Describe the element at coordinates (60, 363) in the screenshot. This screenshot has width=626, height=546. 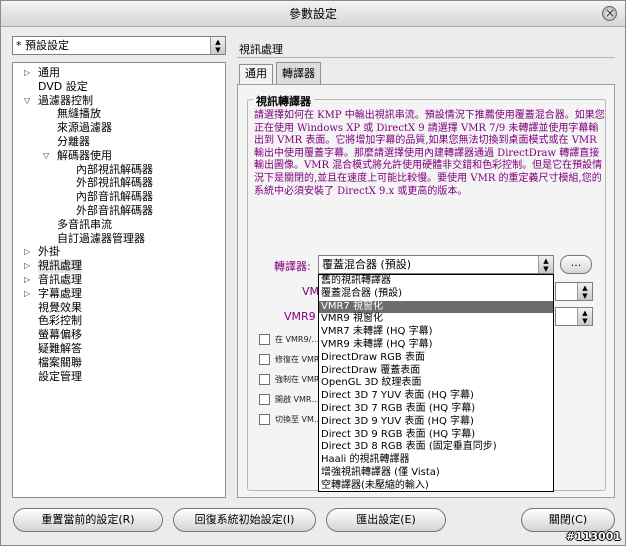
I see `tree-item: 檔案關聯` at that location.